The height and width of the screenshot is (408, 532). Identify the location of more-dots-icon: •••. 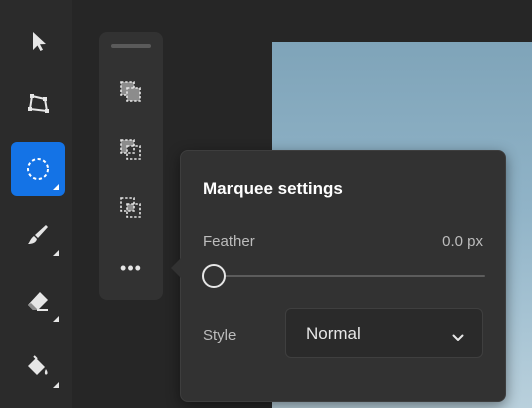
(131, 268).